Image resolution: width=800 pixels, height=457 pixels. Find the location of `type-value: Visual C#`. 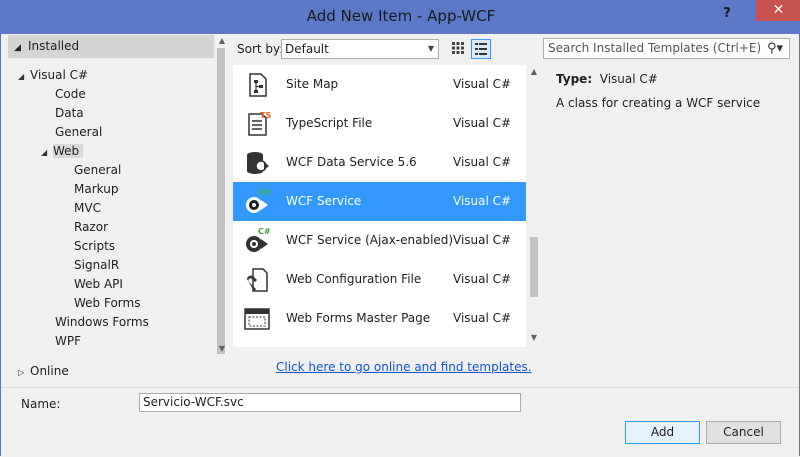

type-value: Visual C# is located at coordinates (628, 79).